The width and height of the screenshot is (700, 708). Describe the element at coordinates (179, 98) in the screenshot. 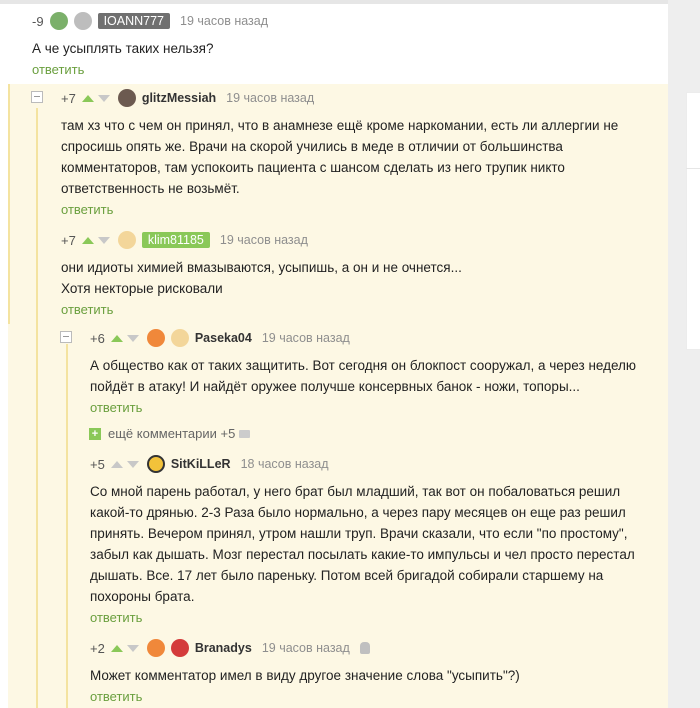

I see `username: glitzMessiah` at that location.